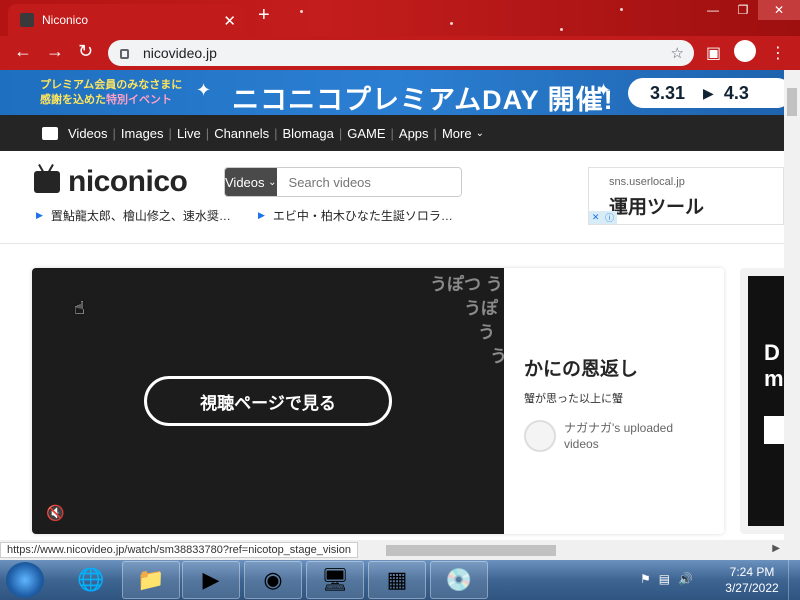  I want to click on new-tab-button: +, so click(264, 15).